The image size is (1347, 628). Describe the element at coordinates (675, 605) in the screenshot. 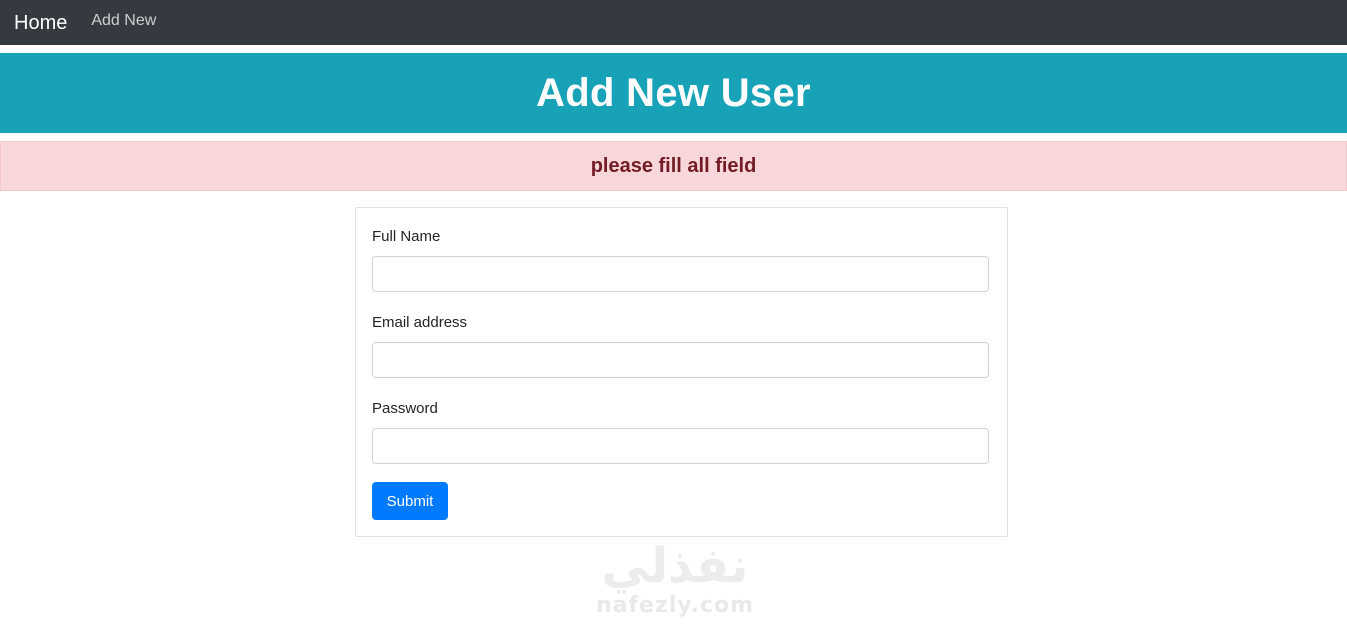

I see `watermark-latin-text: nafezly.com` at that location.